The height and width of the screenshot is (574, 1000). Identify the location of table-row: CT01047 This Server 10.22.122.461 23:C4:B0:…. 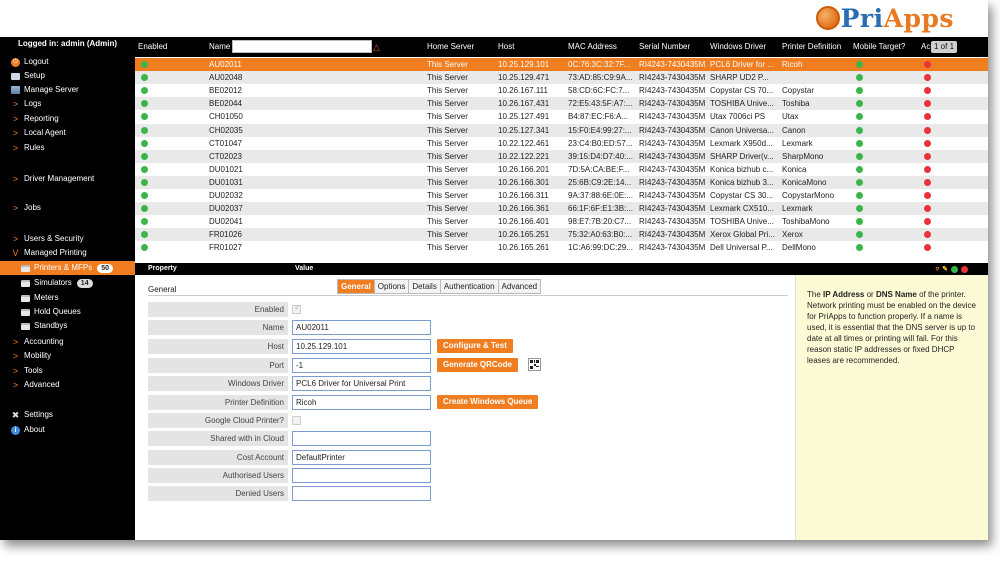
(561, 143).